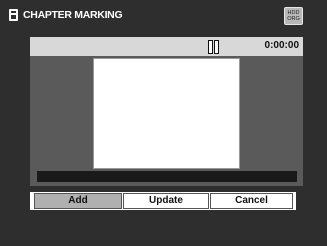 Image resolution: width=327 pixels, height=246 pixels. What do you see at coordinates (167, 176) in the screenshot?
I see `progress-bar` at bounding box center [167, 176].